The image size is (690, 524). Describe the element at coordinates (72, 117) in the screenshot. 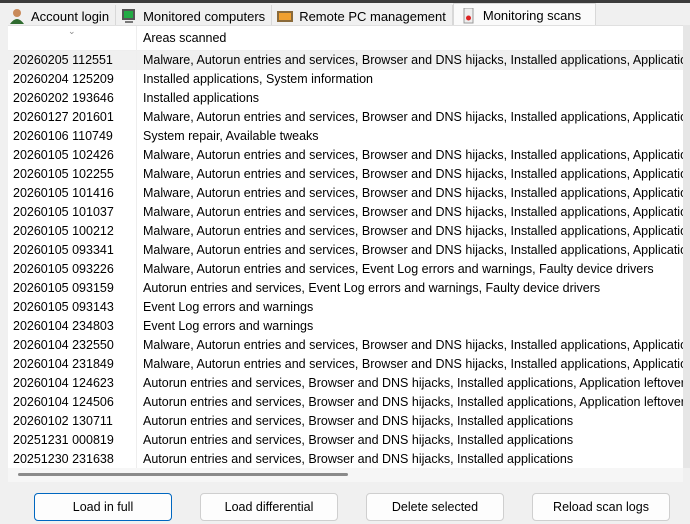

I see `scan-date: 20260127 201601` at that location.